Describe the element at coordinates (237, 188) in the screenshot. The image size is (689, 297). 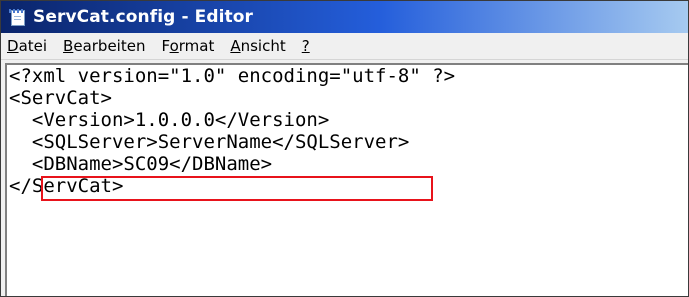
I see `sqlserver-highlight-box` at that location.